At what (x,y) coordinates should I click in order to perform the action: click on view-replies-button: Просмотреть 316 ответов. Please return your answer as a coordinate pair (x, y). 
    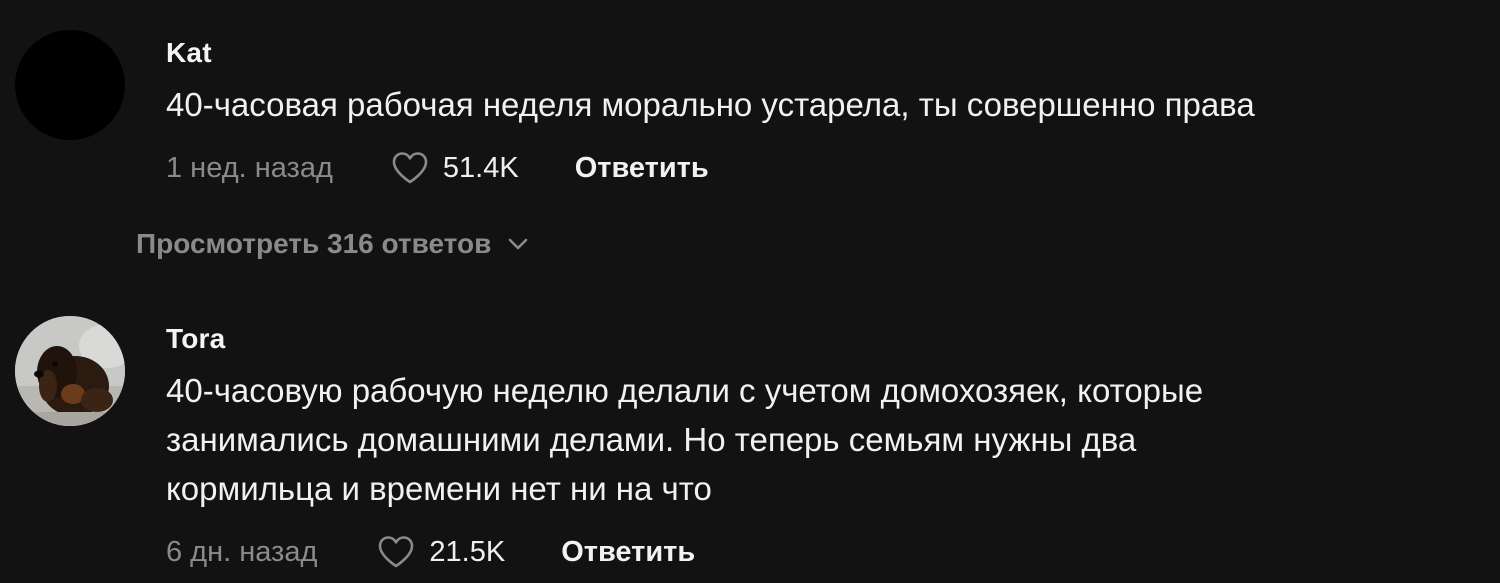
    Looking at the image, I should click on (332, 244).